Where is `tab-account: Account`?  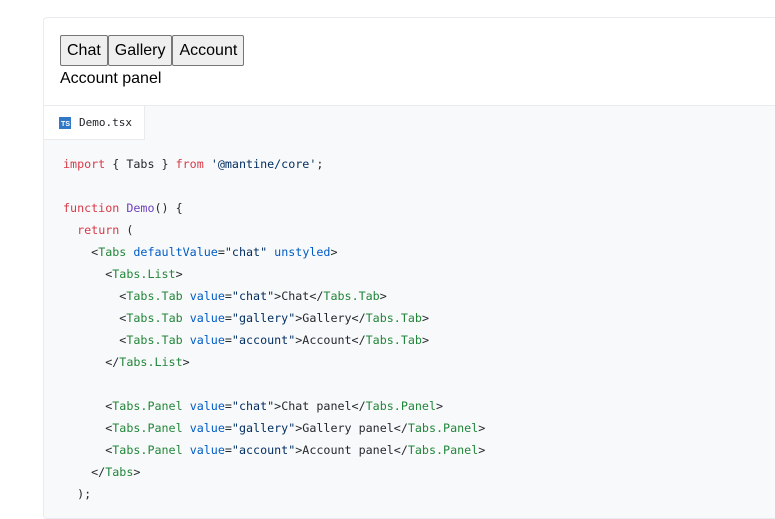
tab-account: Account is located at coordinates (208, 50).